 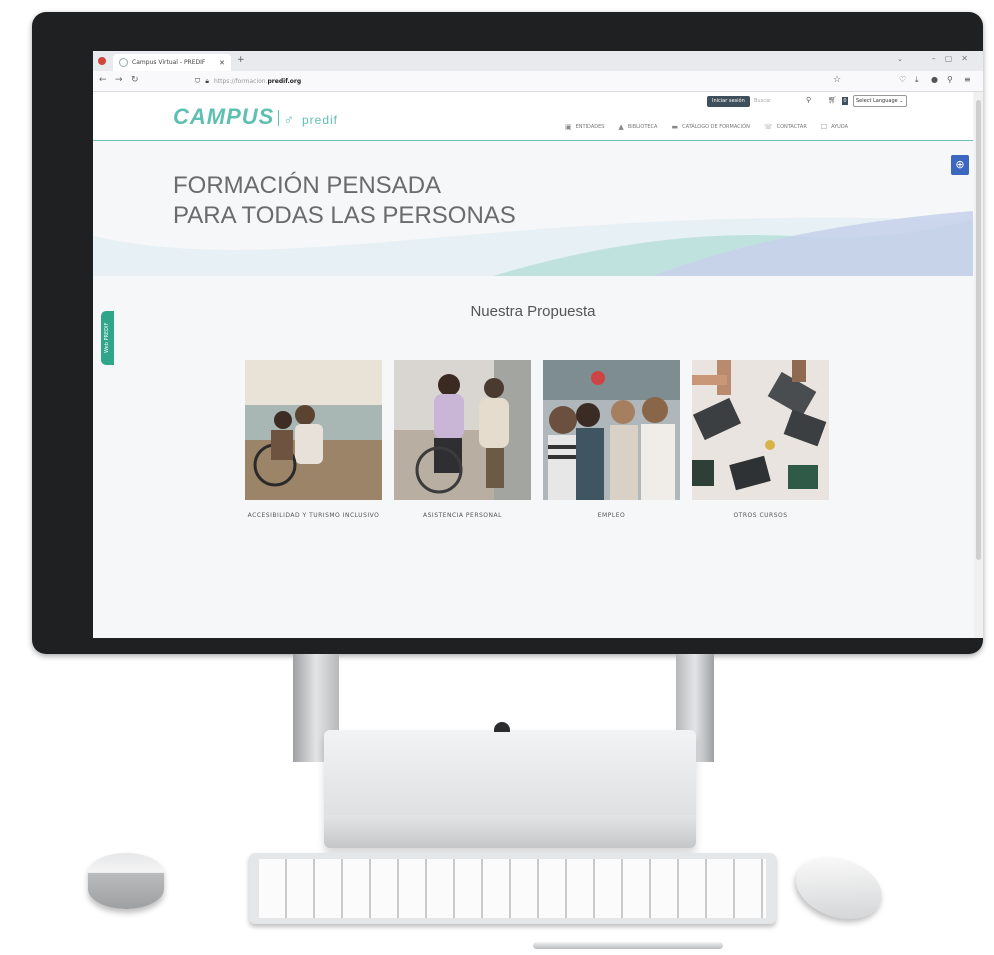 I want to click on card-photo-empleo, so click(x=611, y=430).